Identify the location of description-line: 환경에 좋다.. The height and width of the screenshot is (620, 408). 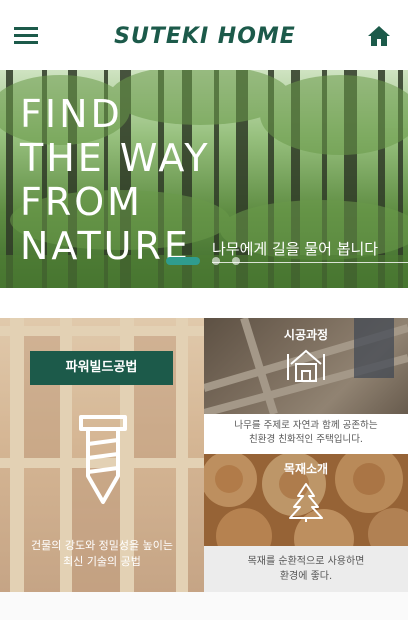
(306, 576).